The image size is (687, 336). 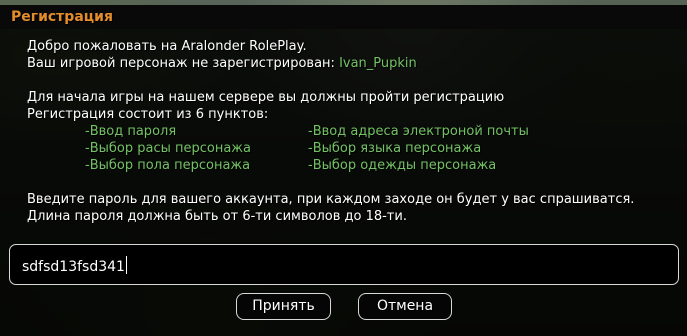 I want to click on step-item: -Ввод адреса электроной почты, so click(x=418, y=131).